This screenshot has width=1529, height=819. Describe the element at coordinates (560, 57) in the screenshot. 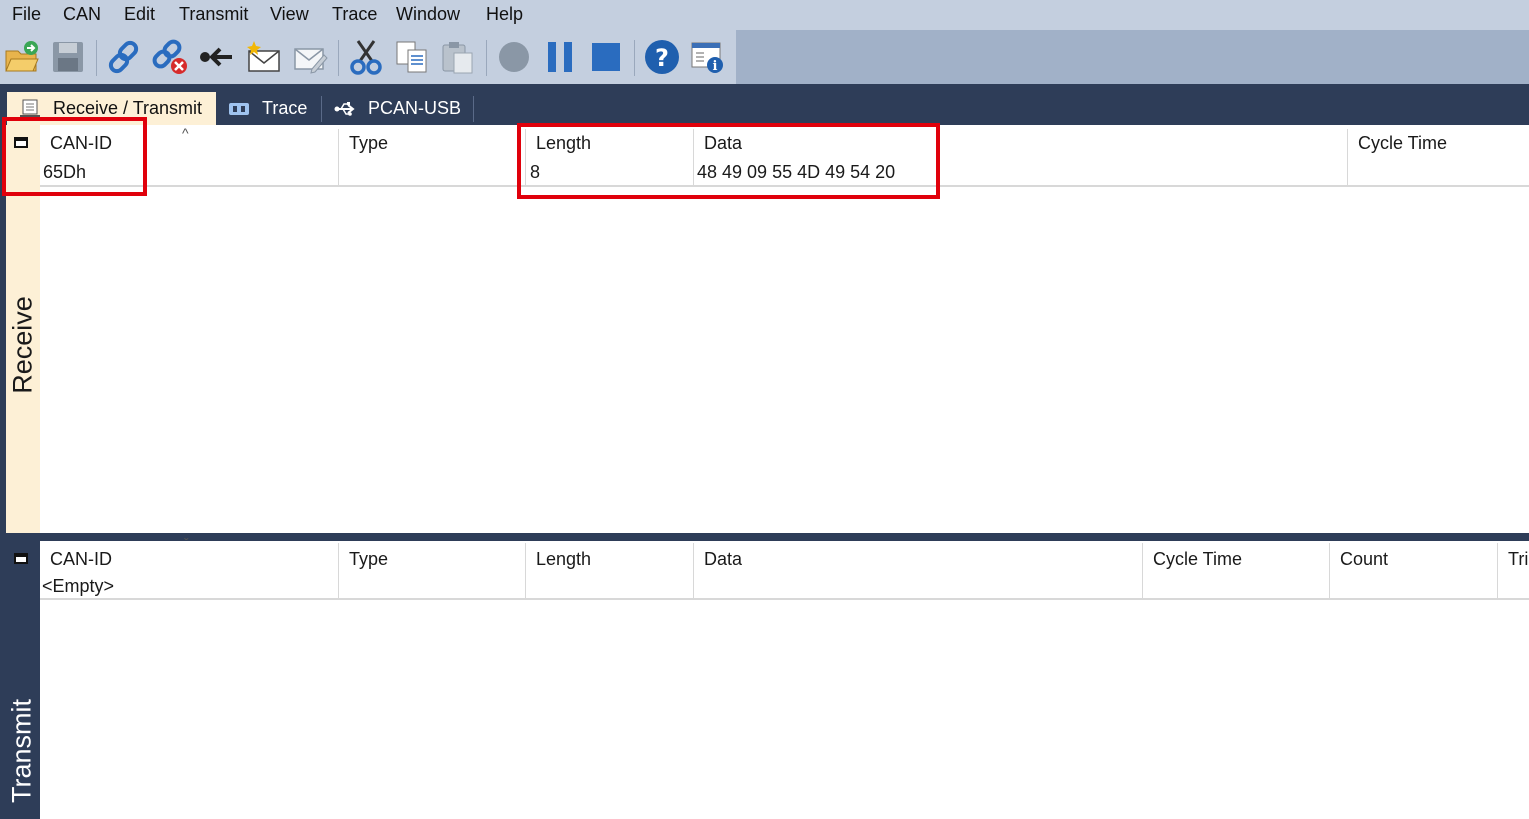

I see `pause-icon` at that location.